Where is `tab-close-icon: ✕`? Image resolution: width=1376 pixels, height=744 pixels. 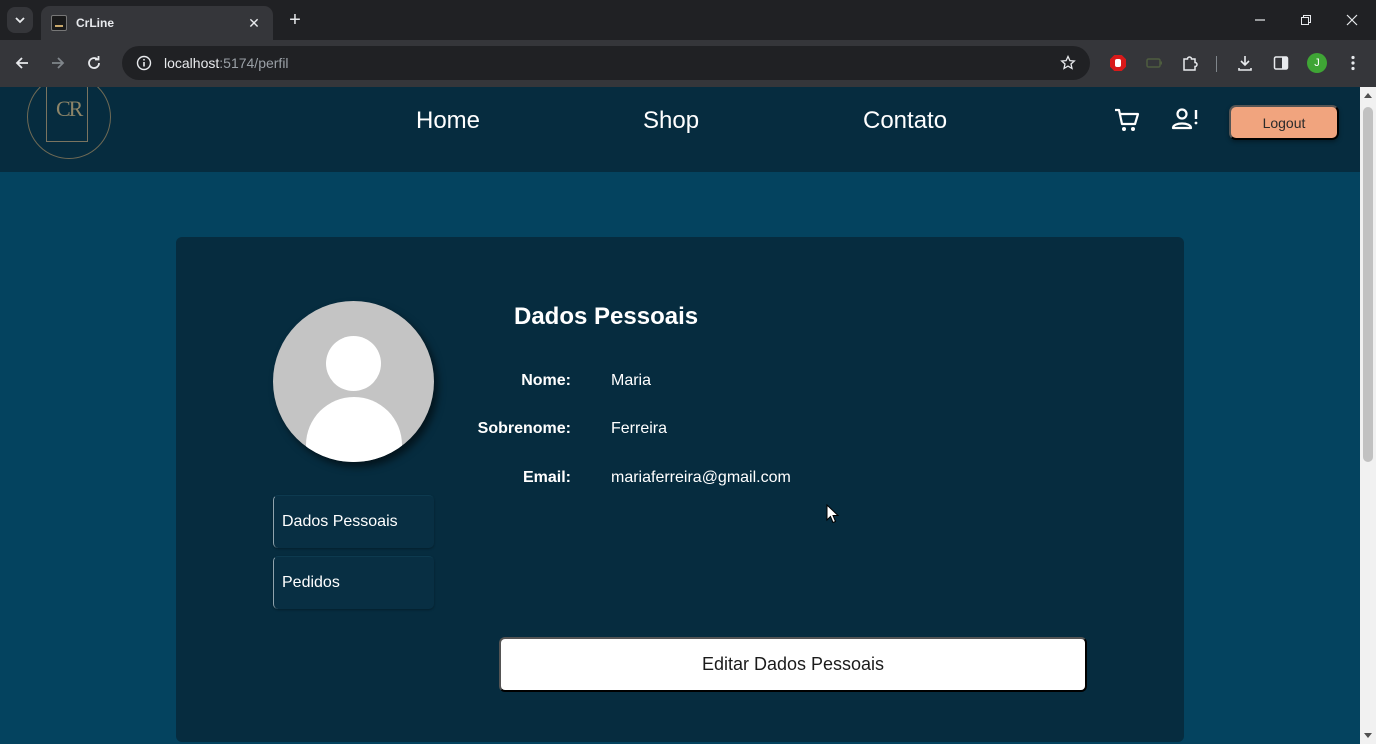 tab-close-icon: ✕ is located at coordinates (254, 23).